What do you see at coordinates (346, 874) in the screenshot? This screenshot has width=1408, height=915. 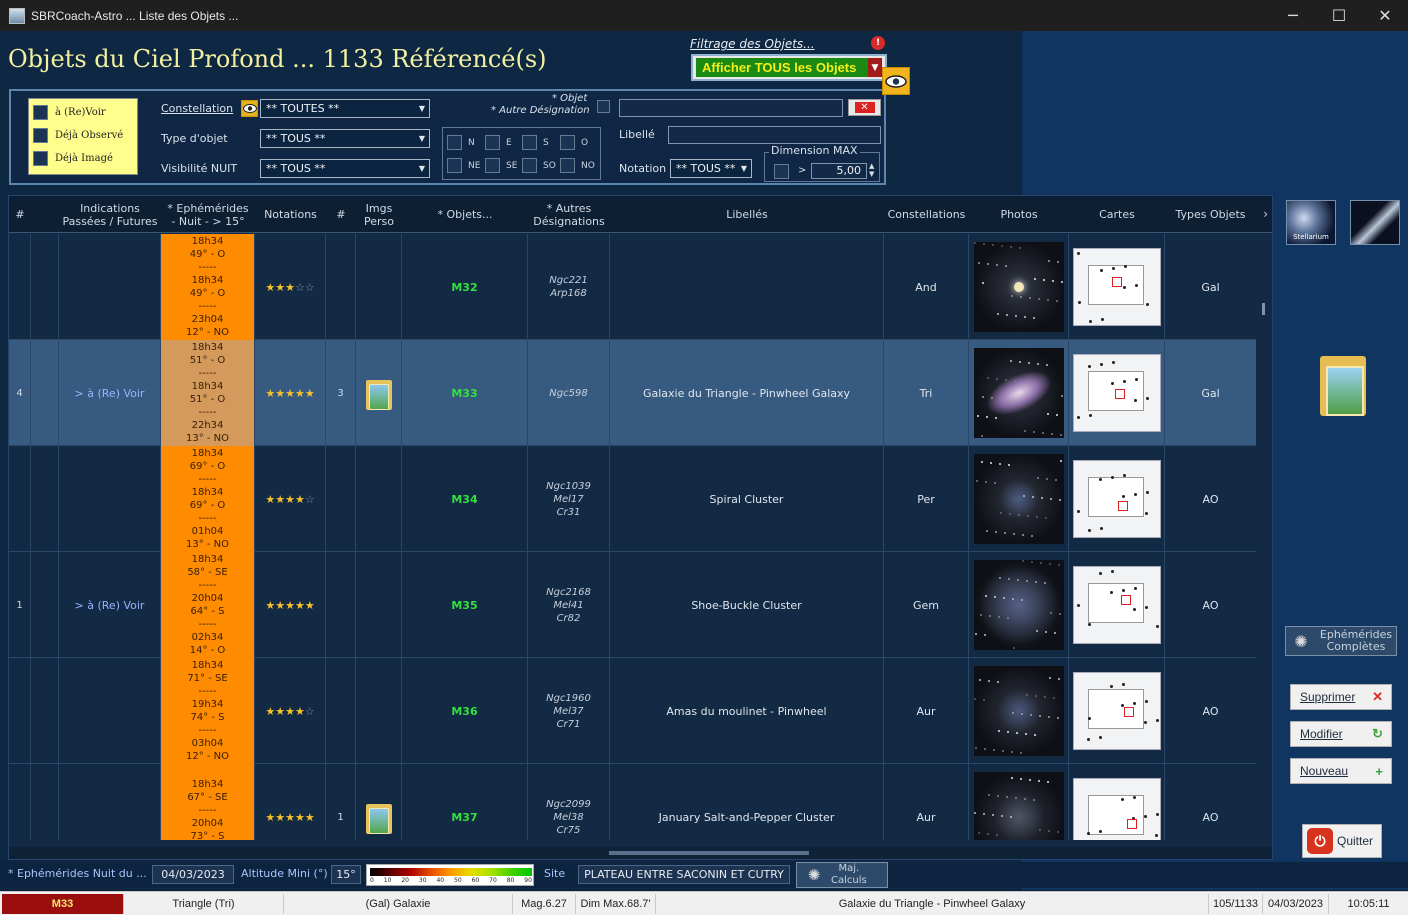 I see `altitude-input: 15°` at bounding box center [346, 874].